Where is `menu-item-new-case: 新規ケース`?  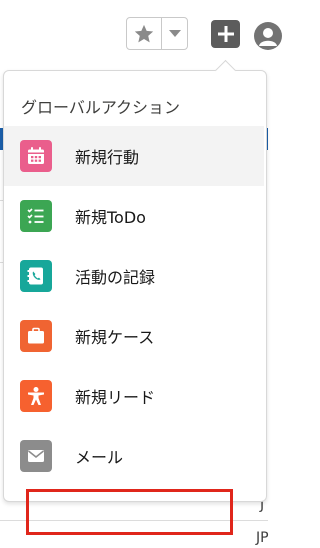
menu-item-new-case: 新規ケース is located at coordinates (134, 336).